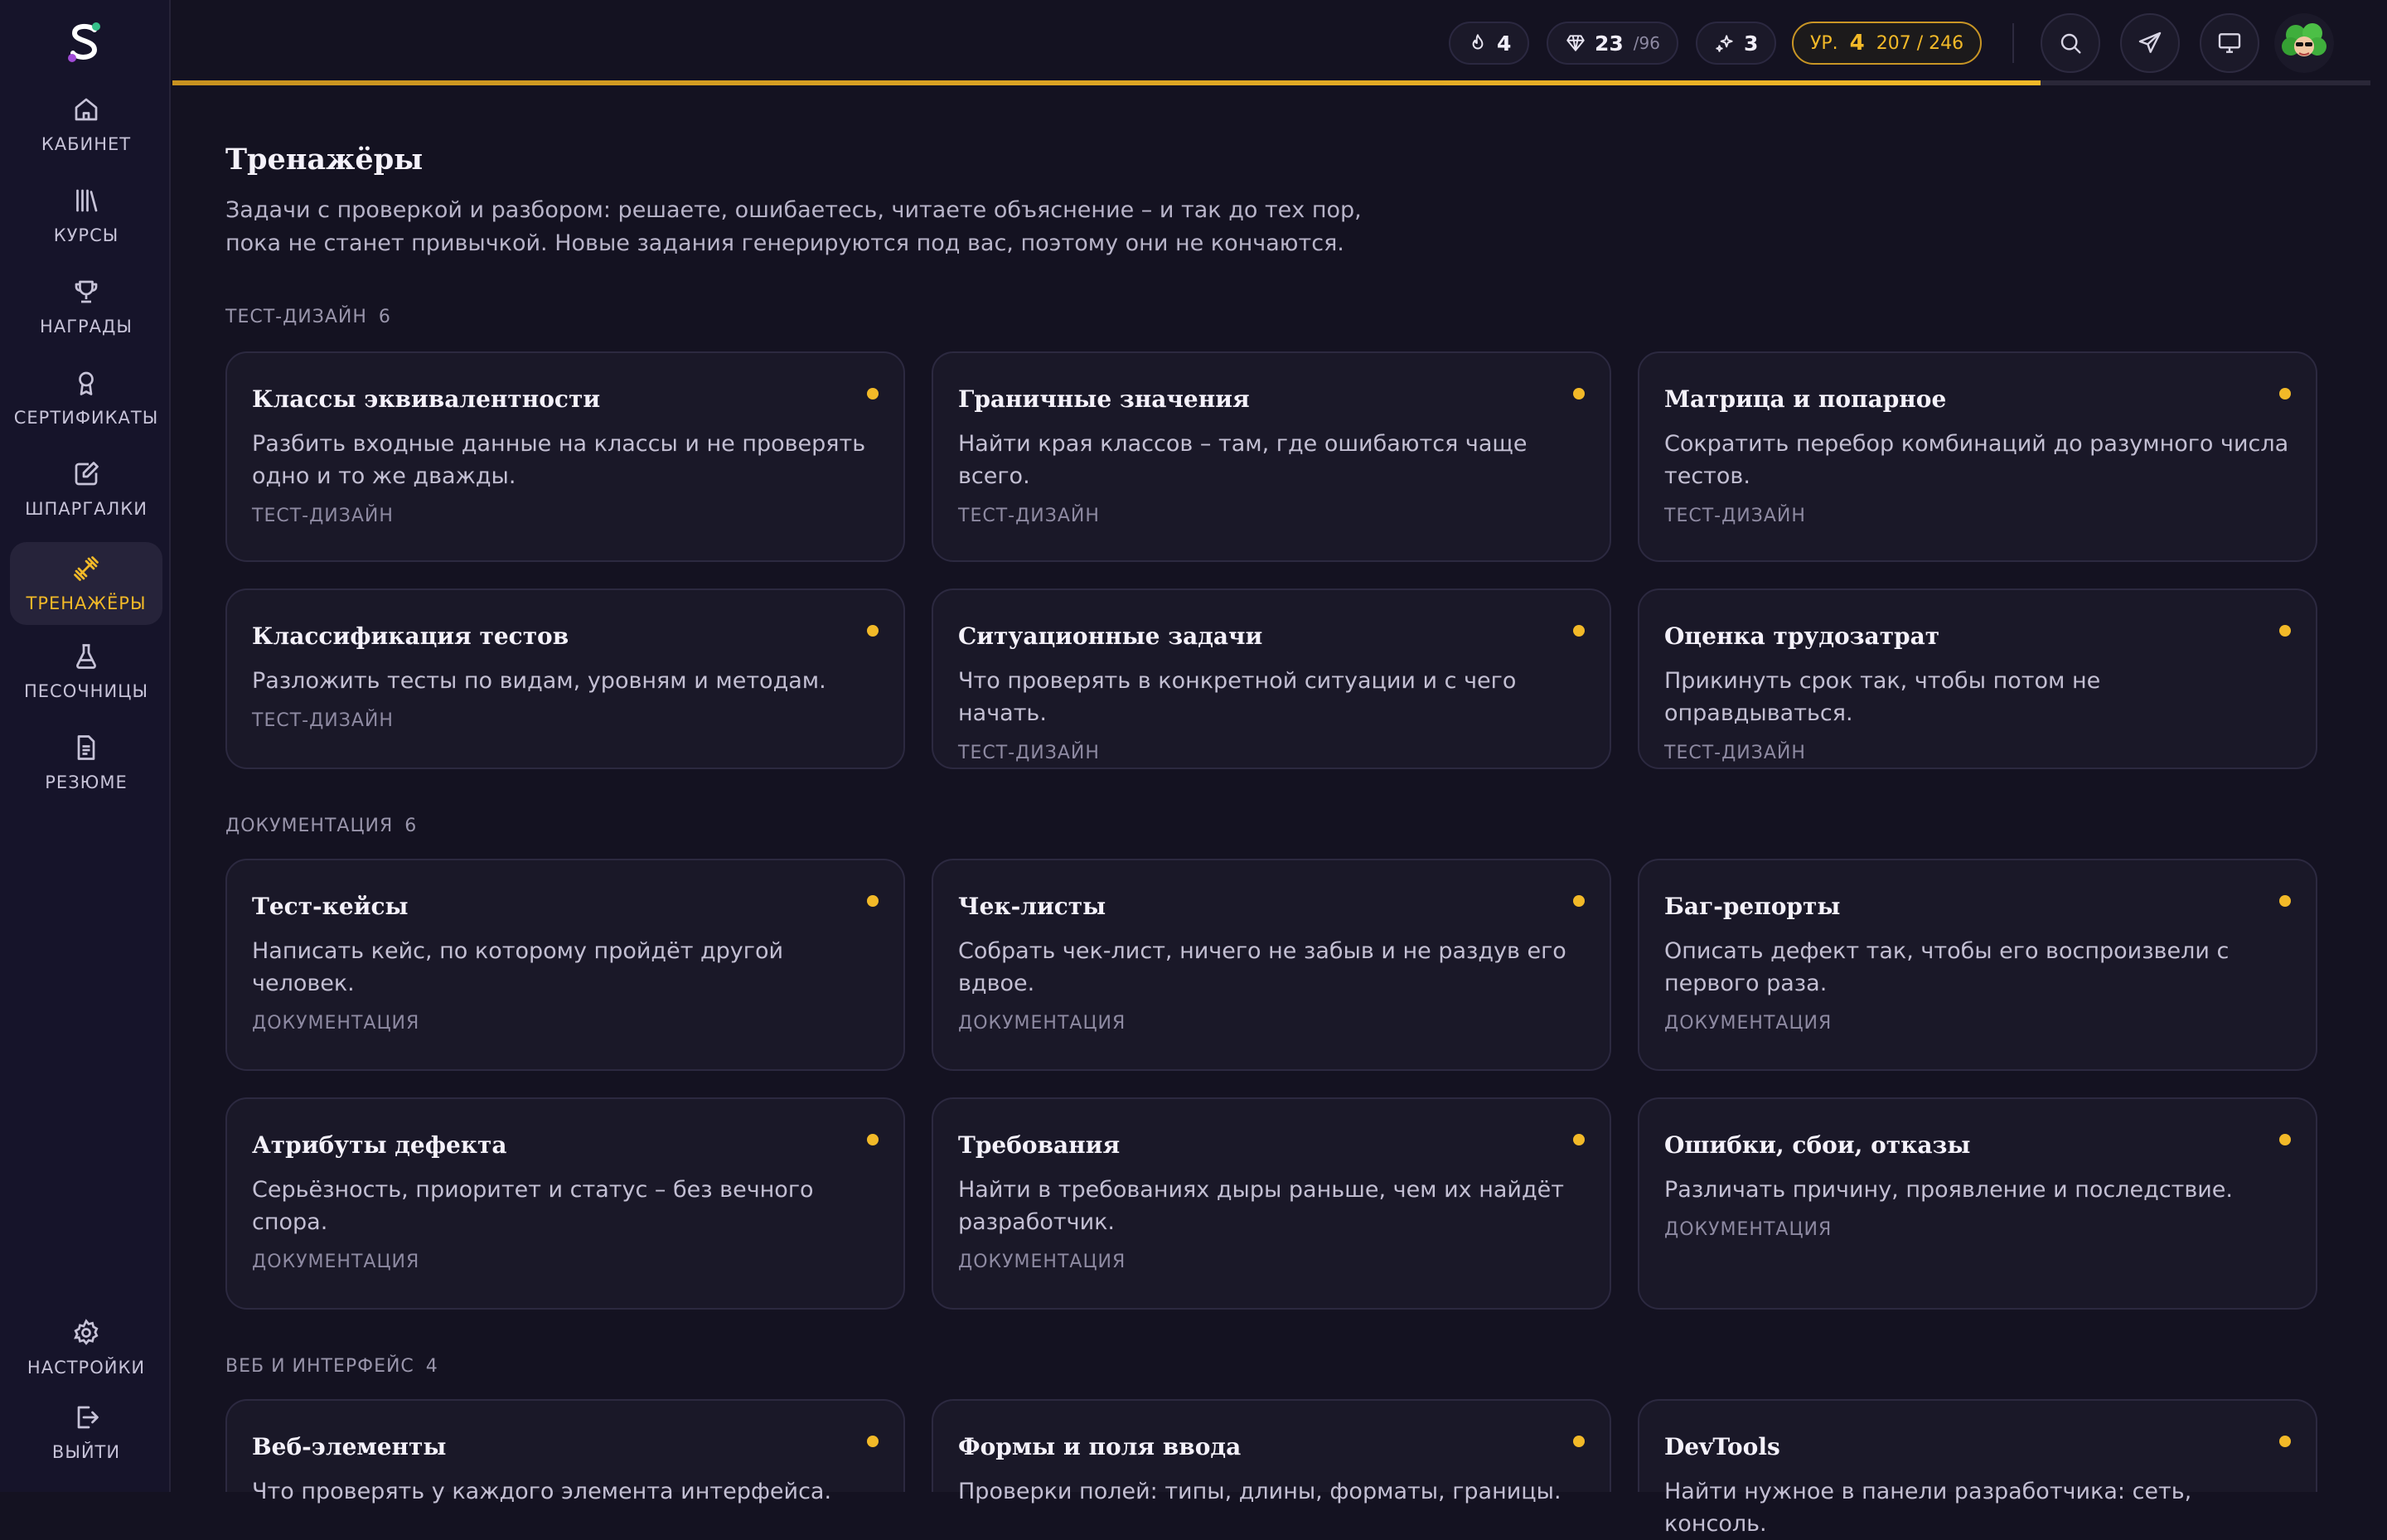 The height and width of the screenshot is (1540, 2387). What do you see at coordinates (1724, 43) in the screenshot?
I see `sparkles-icon` at bounding box center [1724, 43].